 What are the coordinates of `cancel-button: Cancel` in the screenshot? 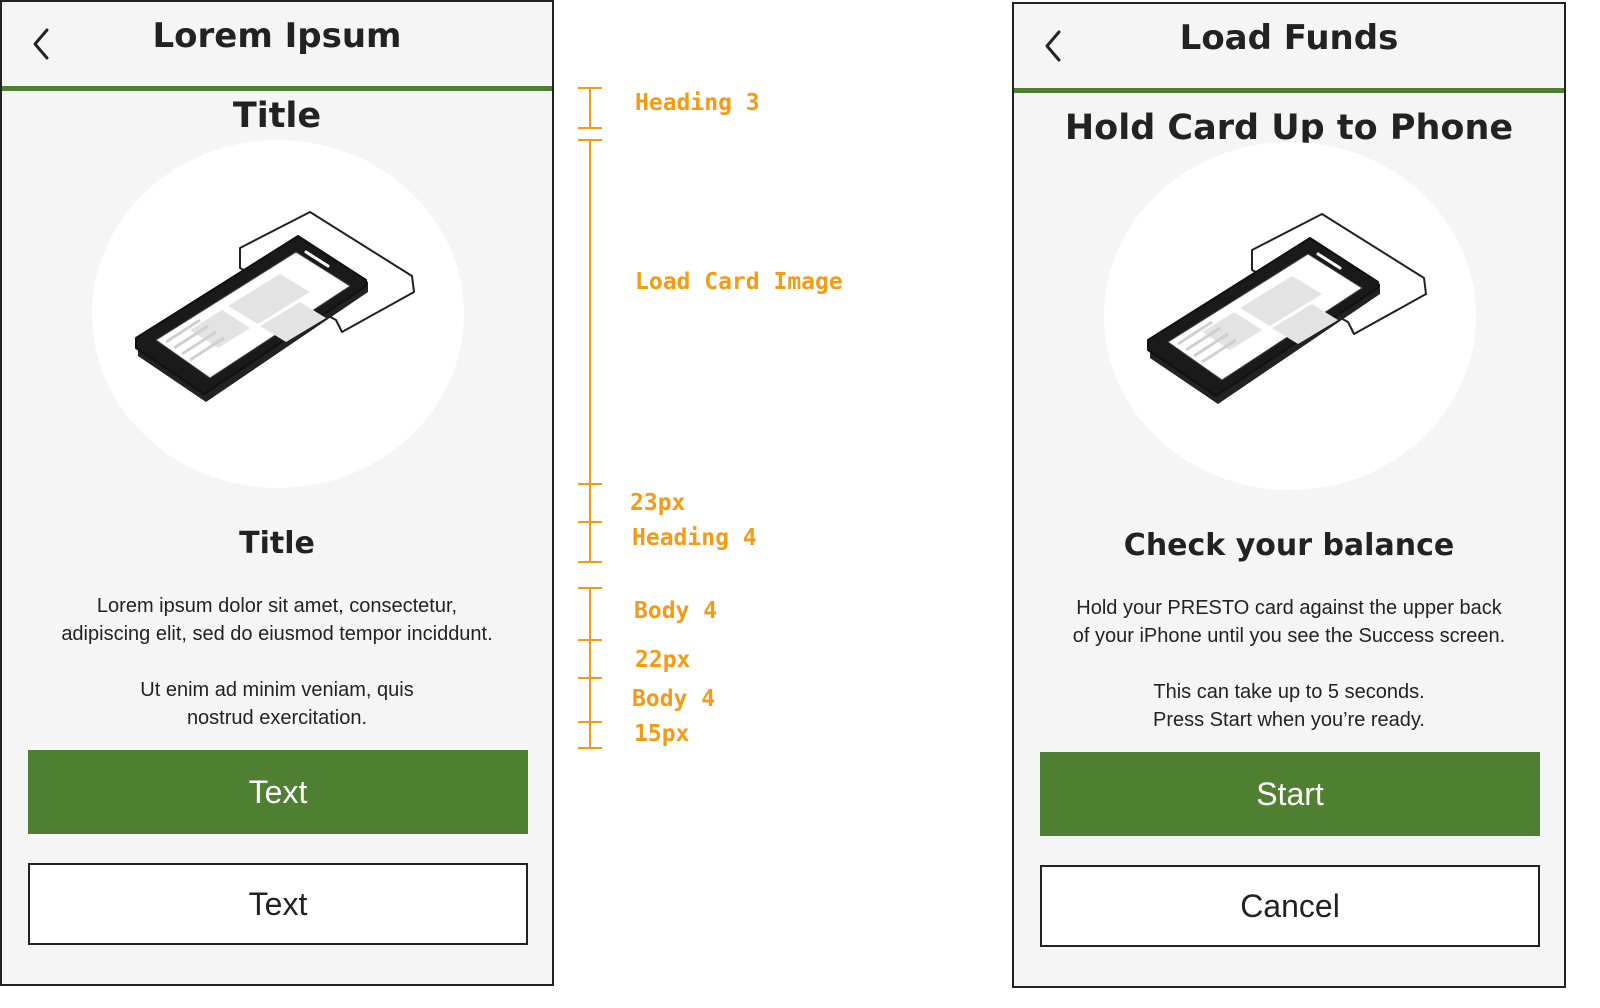 It's located at (1290, 906).